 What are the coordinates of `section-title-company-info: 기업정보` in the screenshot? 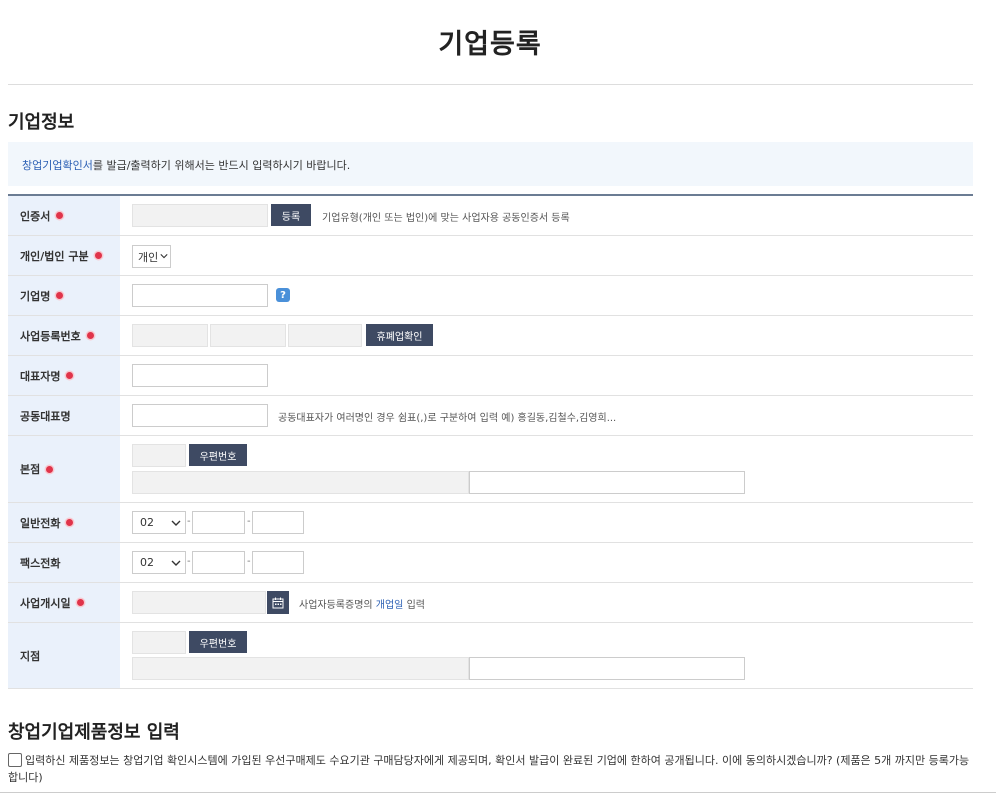 It's located at (41, 122).